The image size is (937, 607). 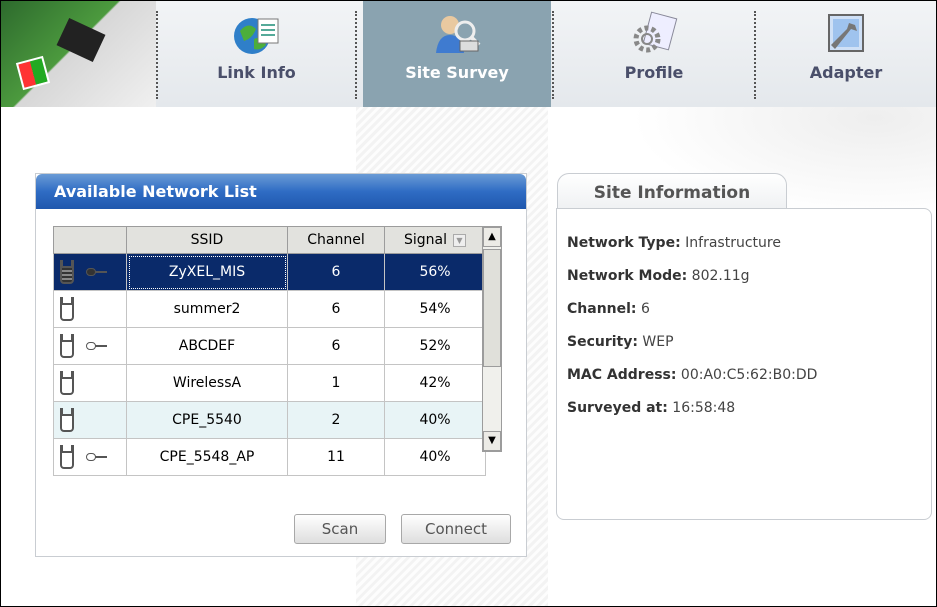 I want to click on info-label: Network Mode:, so click(x=627, y=276).